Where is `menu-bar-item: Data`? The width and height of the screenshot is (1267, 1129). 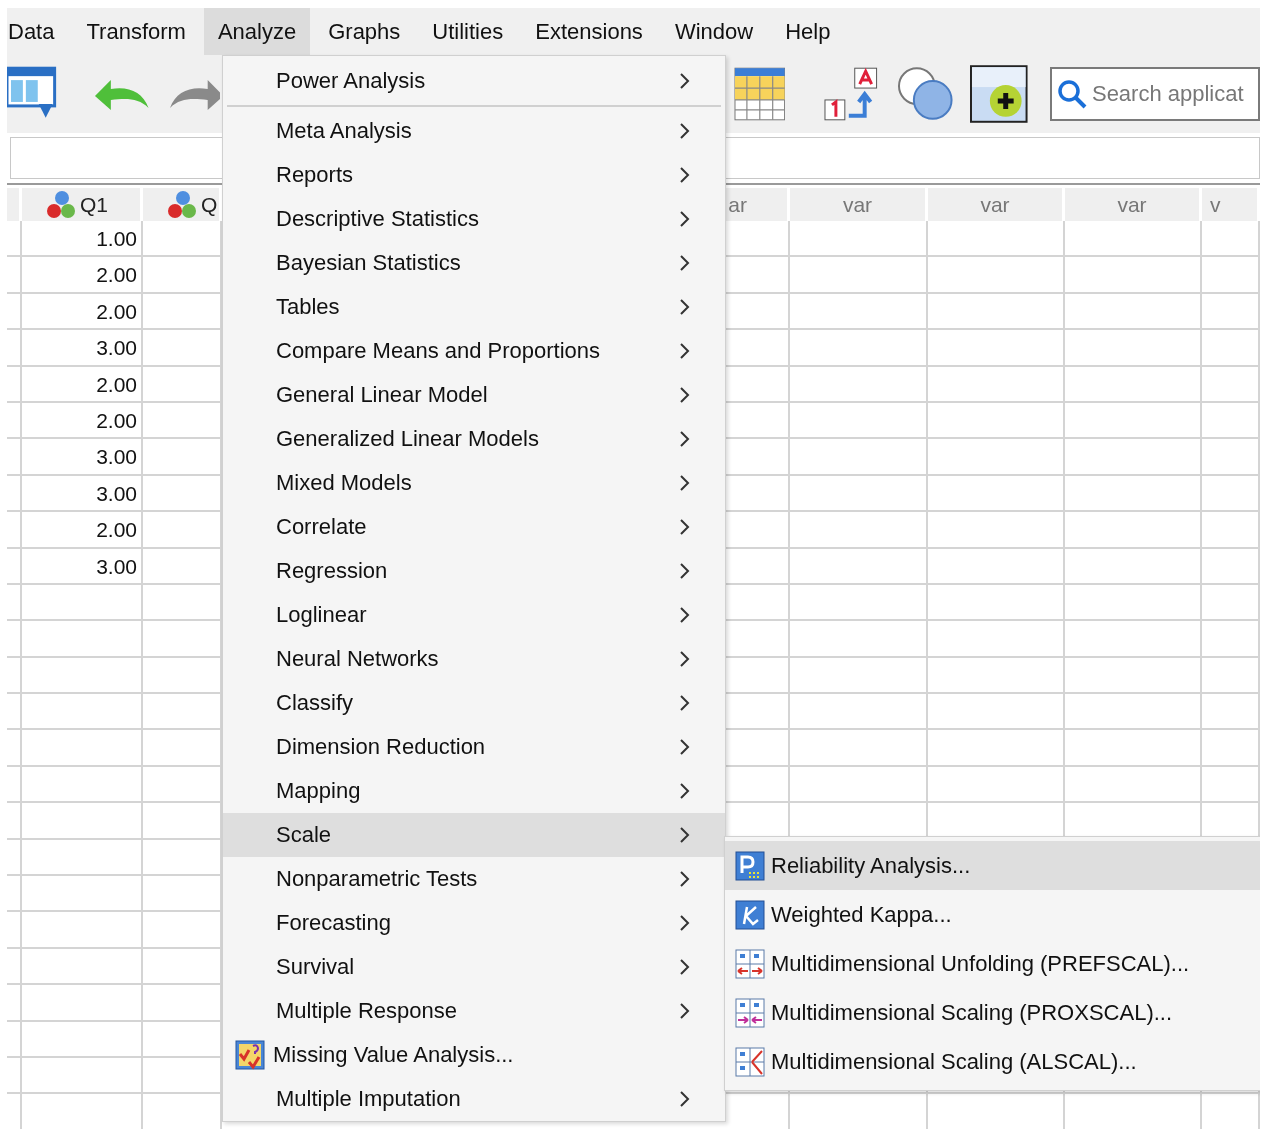
menu-bar-item: Data is located at coordinates (38, 31).